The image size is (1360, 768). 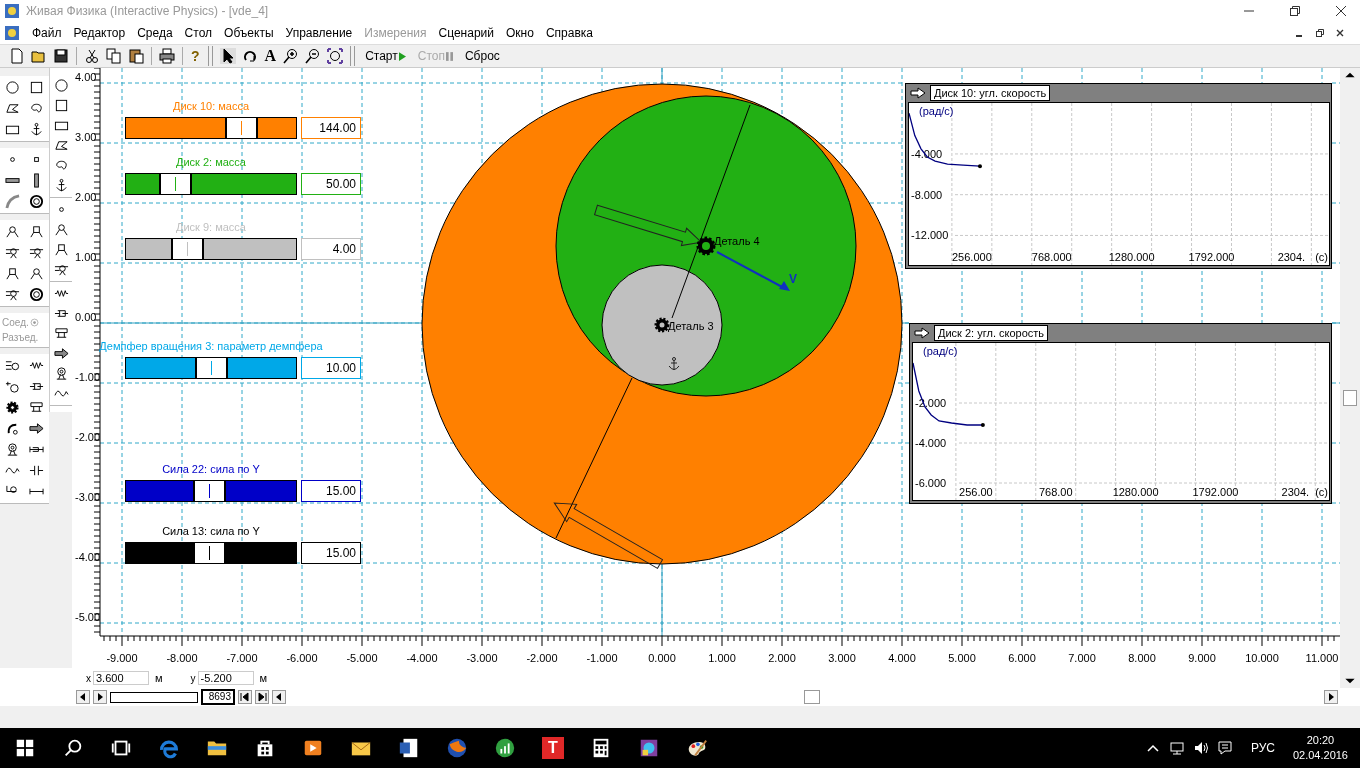 What do you see at coordinates (553, 748) in the screenshot?
I see `letter-tile: T` at bounding box center [553, 748].